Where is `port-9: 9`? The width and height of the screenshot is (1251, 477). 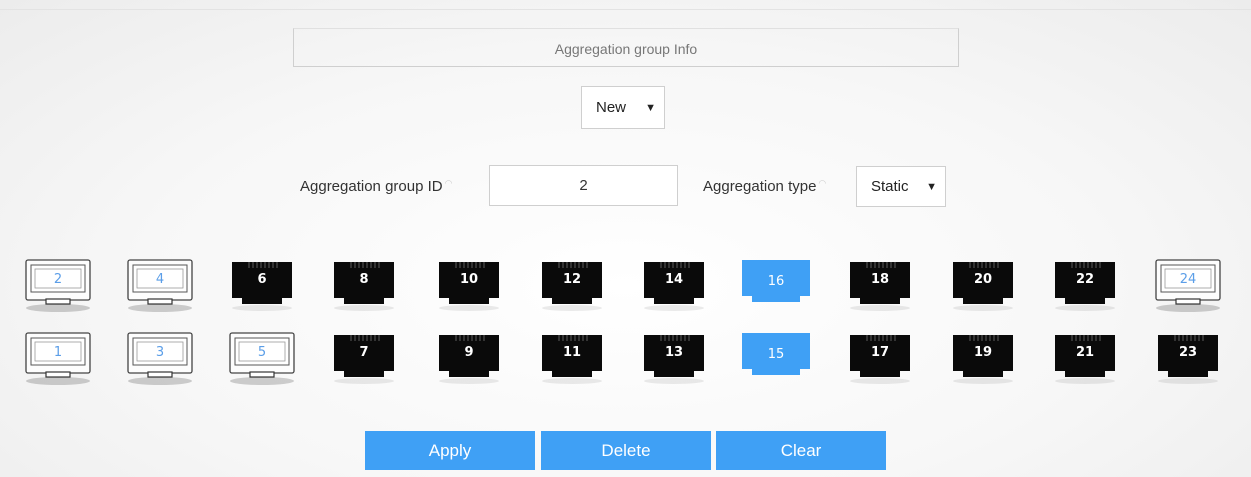
port-9: 9 is located at coordinates (469, 358).